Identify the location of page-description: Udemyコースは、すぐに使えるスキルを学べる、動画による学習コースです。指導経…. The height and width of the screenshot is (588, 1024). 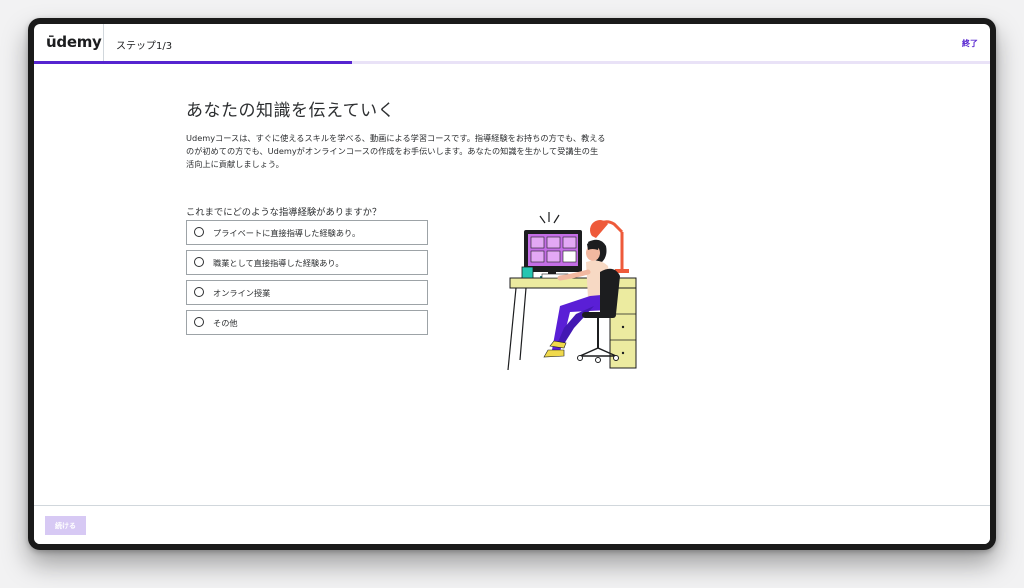
(396, 151).